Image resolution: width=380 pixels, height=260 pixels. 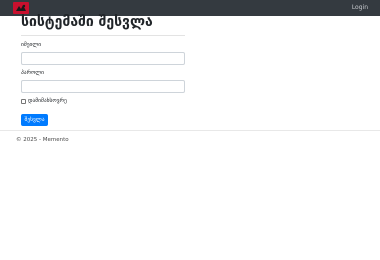 I want to click on nav-login-link: Login, so click(x=360, y=8).